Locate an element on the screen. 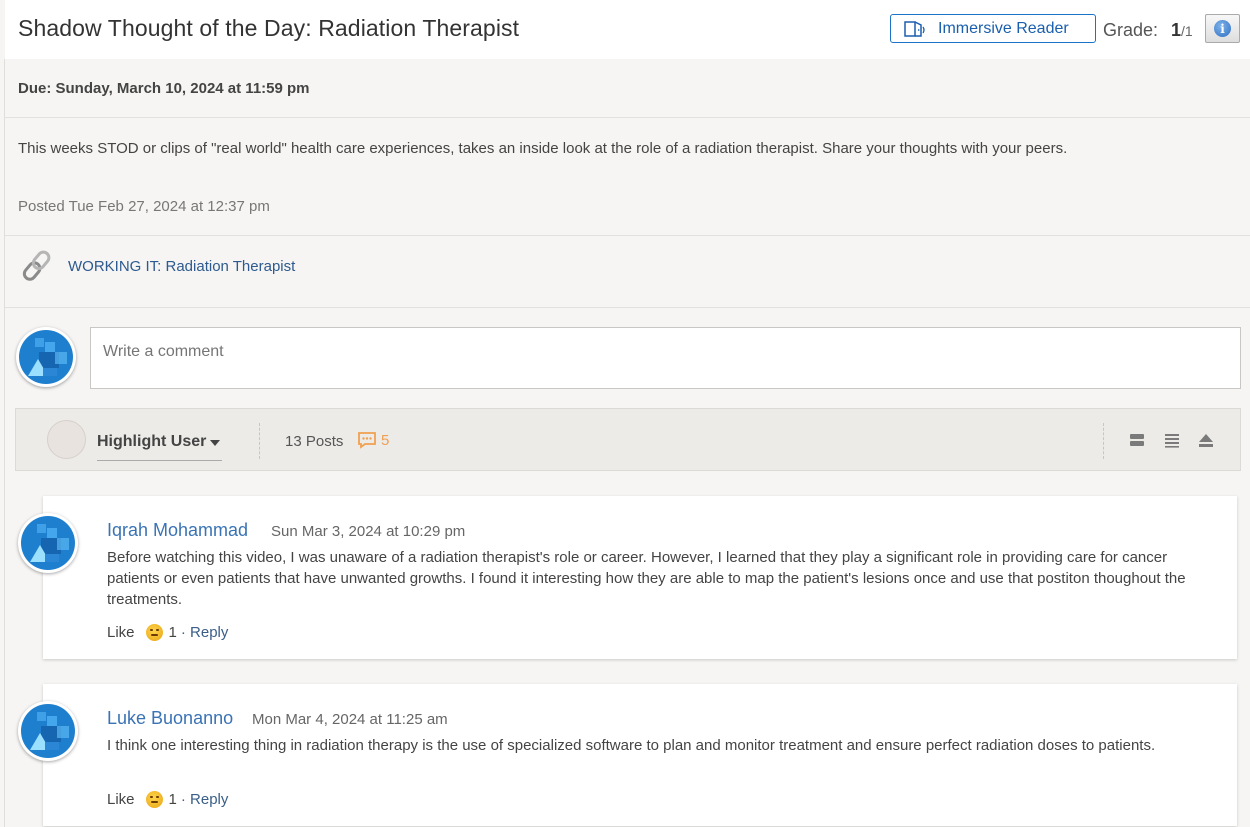  post-author: Luke Buonanno is located at coordinates (170, 718).